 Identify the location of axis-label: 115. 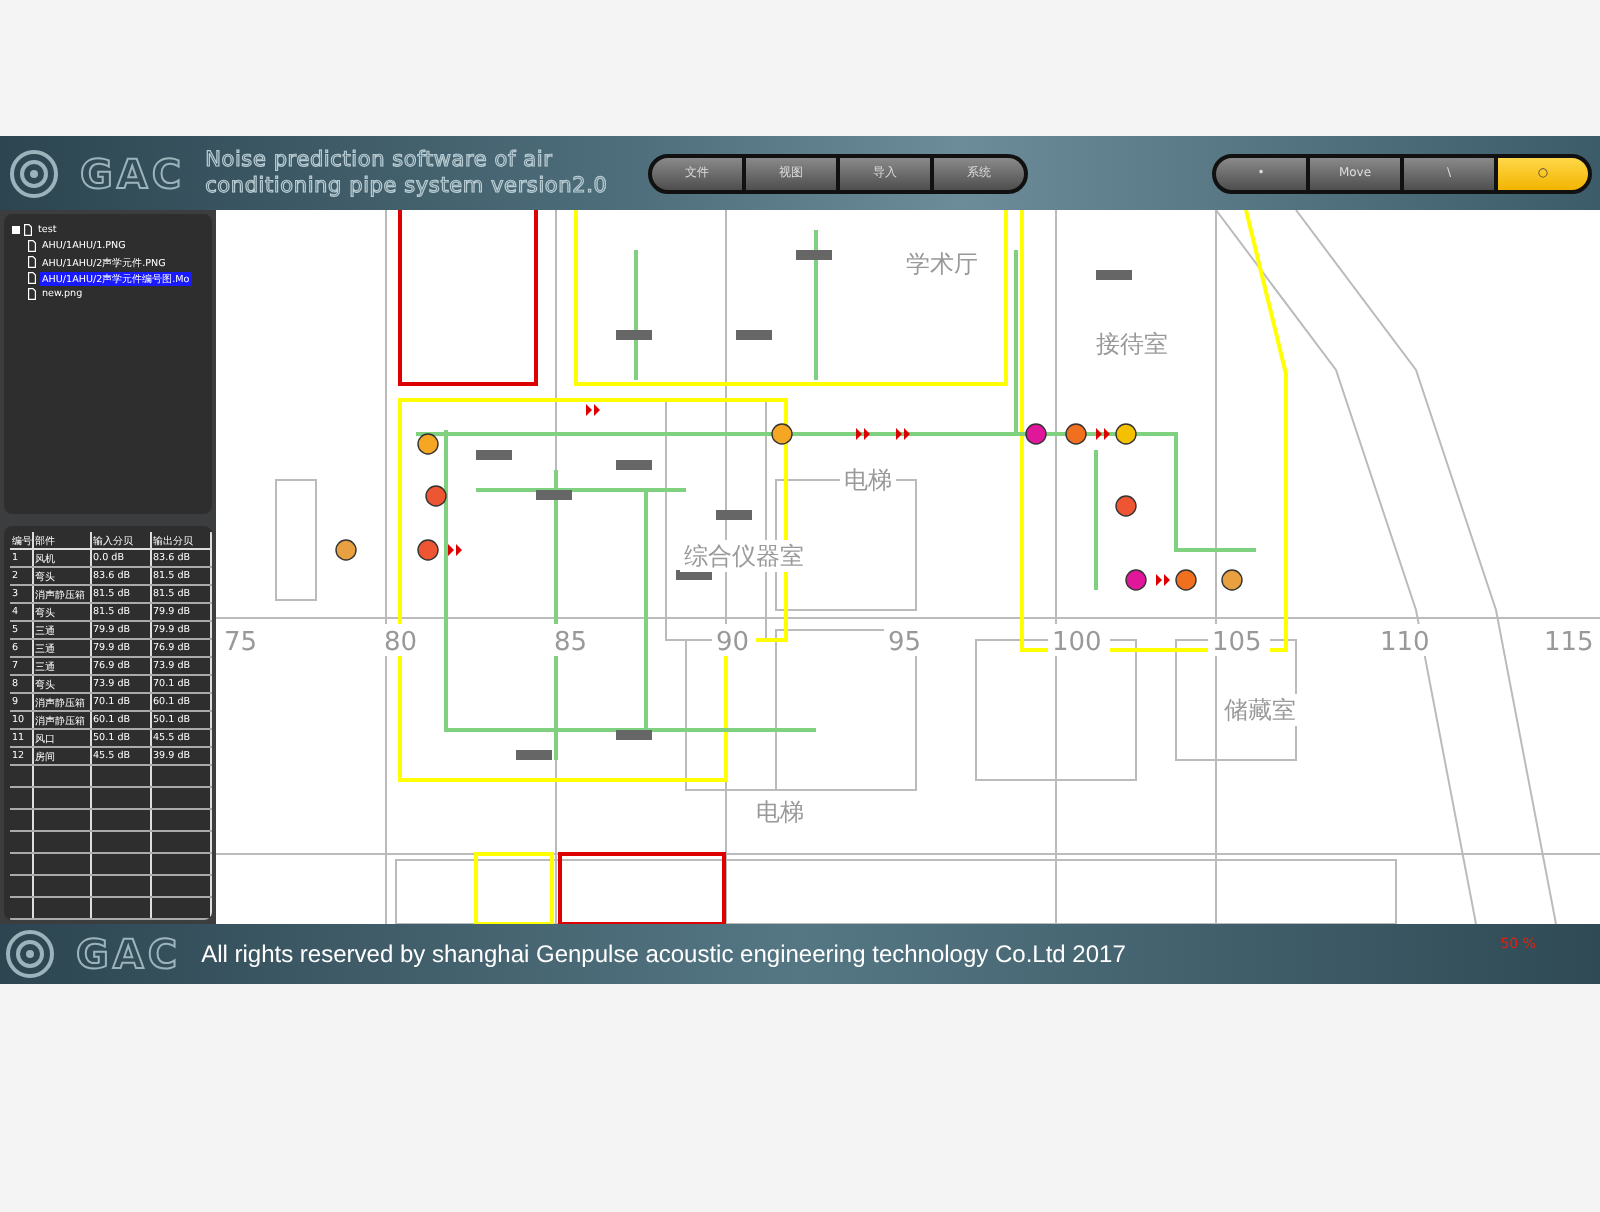
(1569, 643).